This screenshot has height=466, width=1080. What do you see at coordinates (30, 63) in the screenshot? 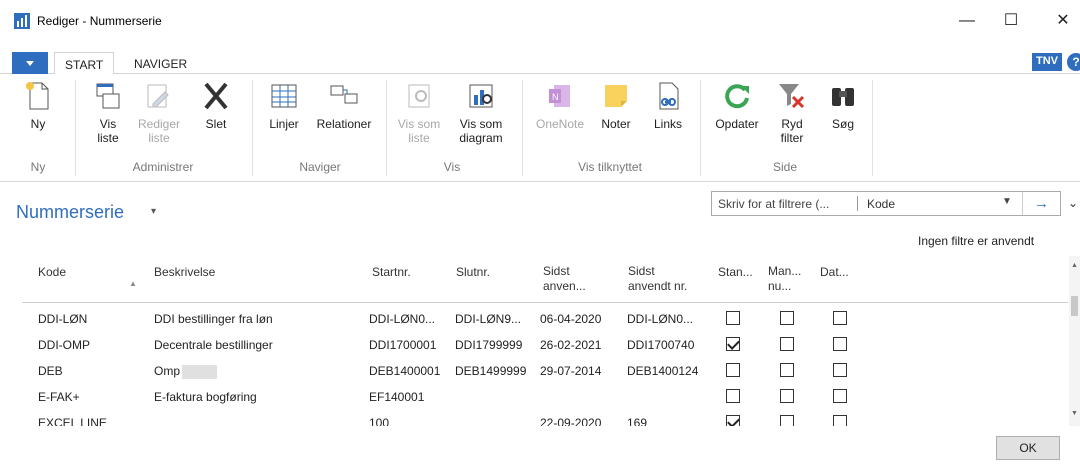
I see `application-menu-button` at bounding box center [30, 63].